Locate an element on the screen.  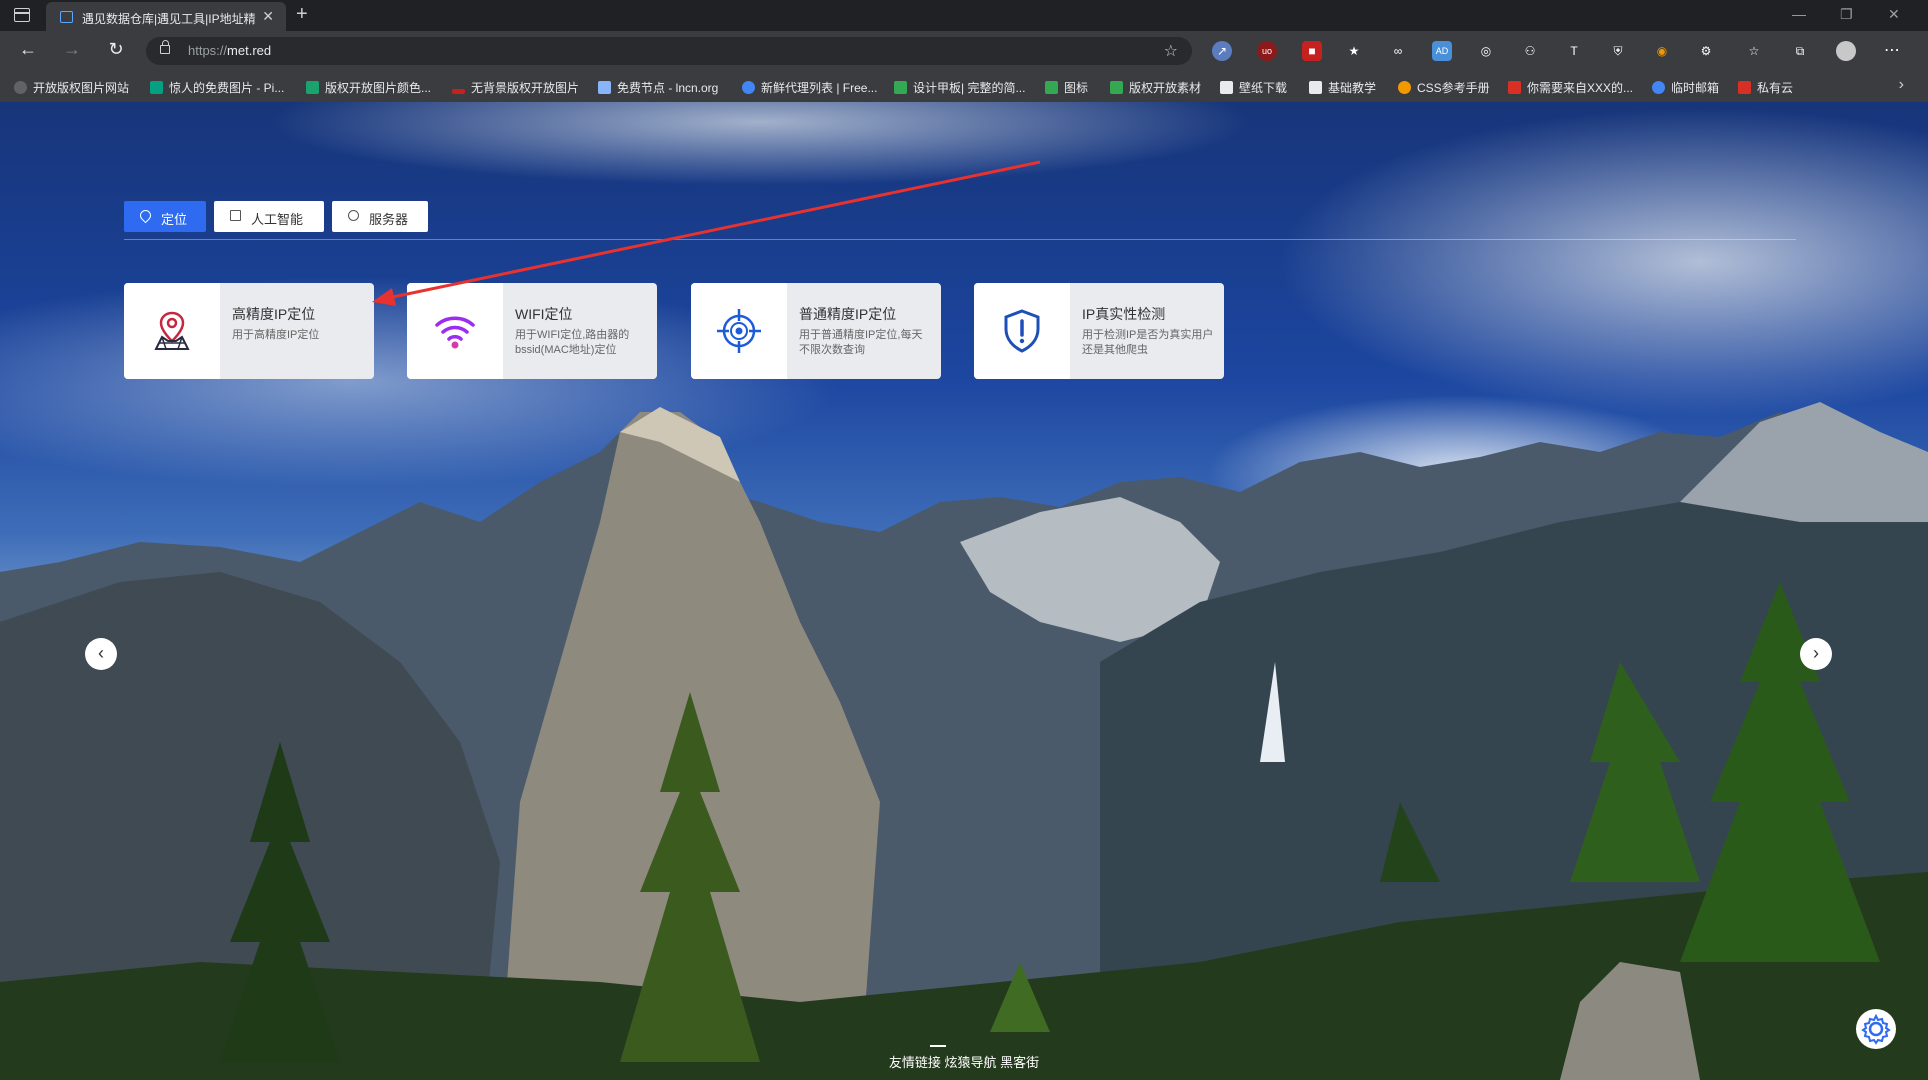
bookmark-item: 无背景版权开放图片 is located at coordinates (515, 87).